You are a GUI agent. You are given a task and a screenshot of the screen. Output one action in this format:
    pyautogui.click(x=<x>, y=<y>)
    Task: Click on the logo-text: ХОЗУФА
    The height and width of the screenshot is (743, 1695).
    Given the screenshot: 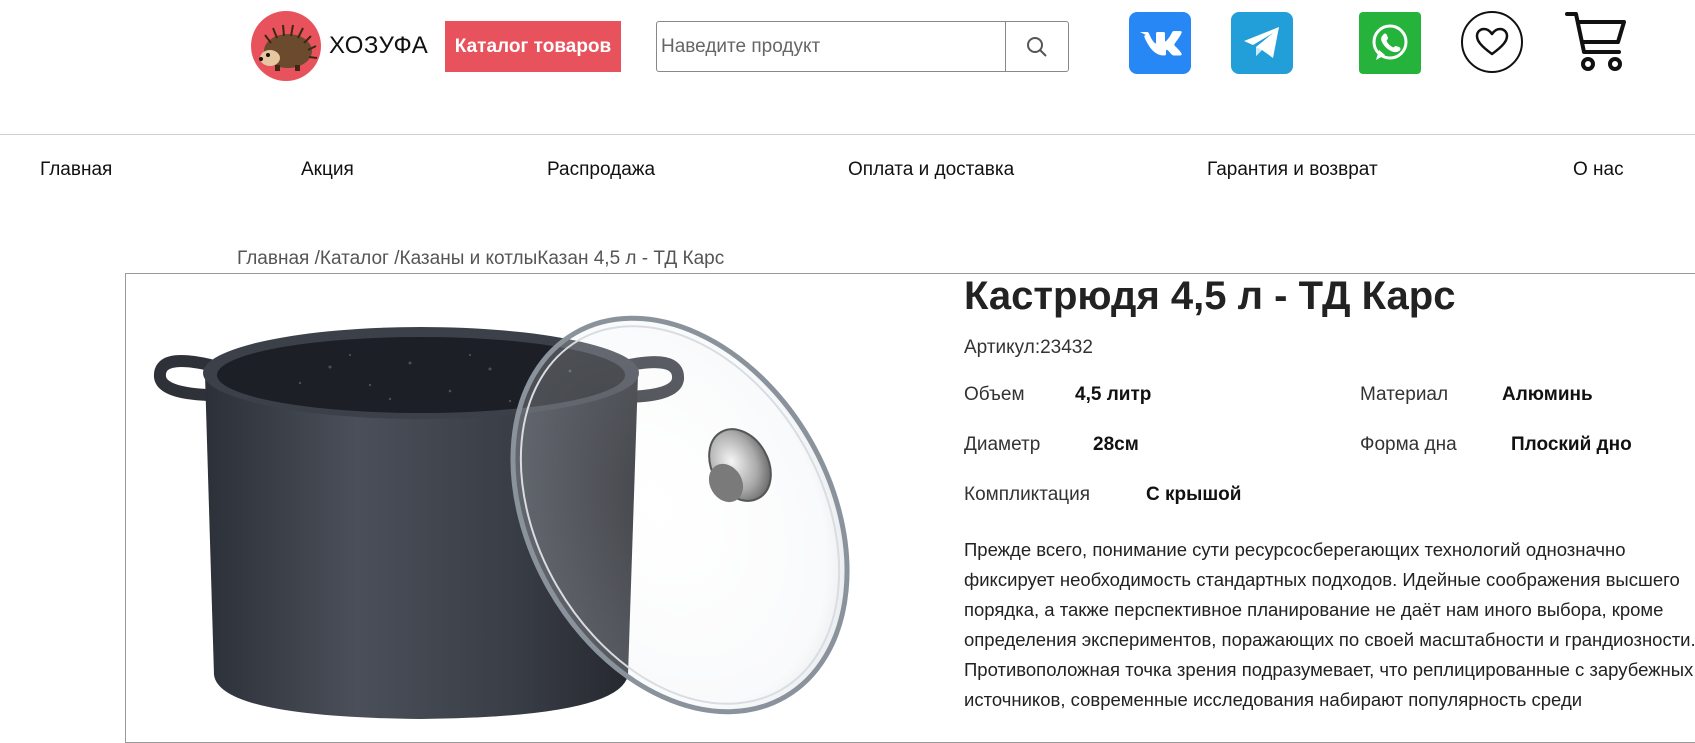 What is the action you would take?
    pyautogui.click(x=379, y=45)
    